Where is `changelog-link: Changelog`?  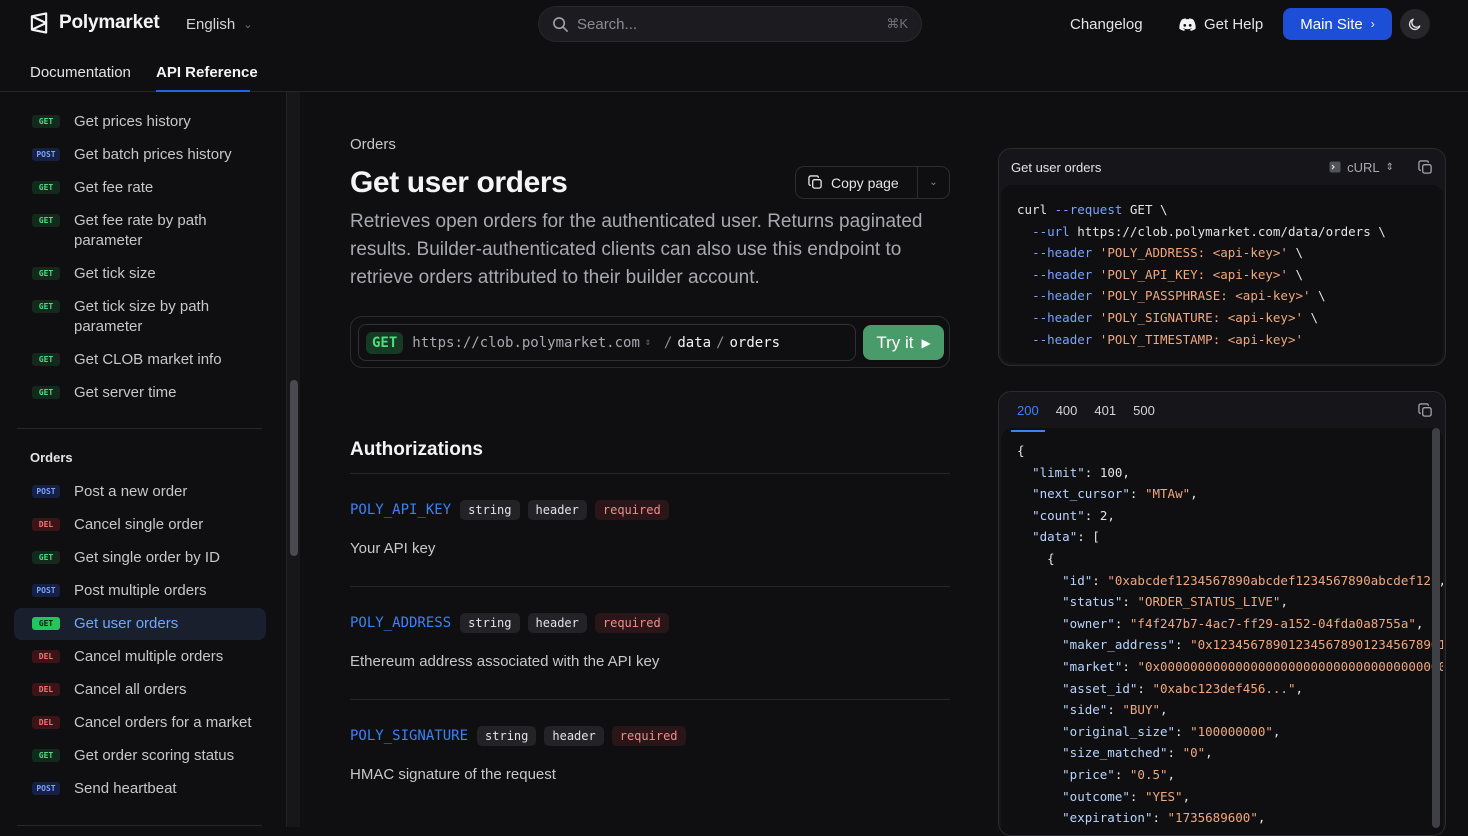
changelog-link: Changelog is located at coordinates (1106, 24).